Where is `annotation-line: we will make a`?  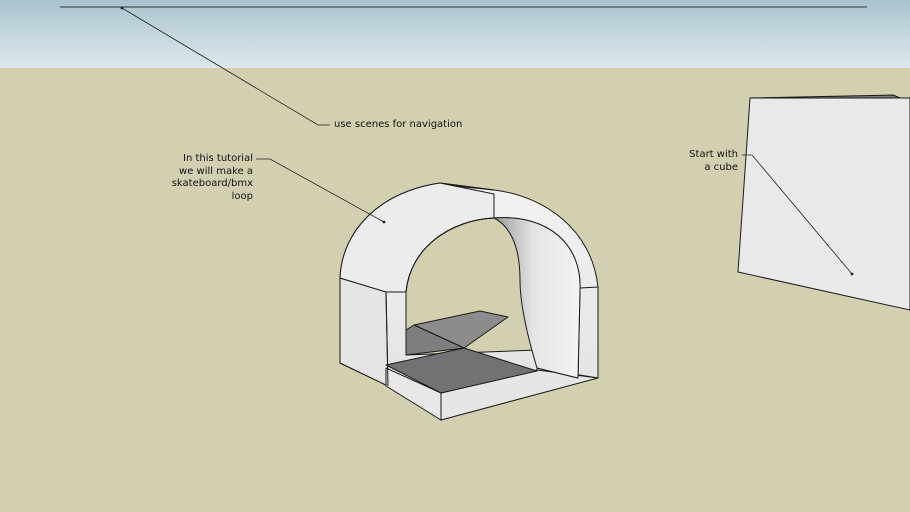 annotation-line: we will make a is located at coordinates (216, 171).